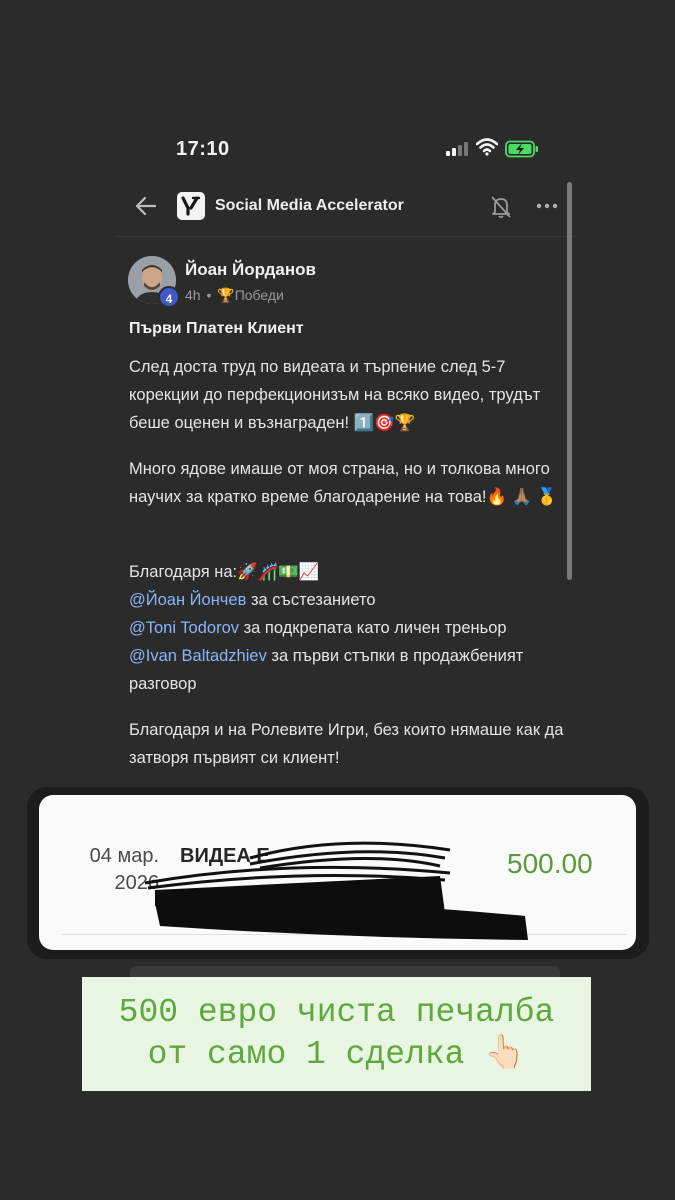 Image resolution: width=675 pixels, height=1200 pixels. Describe the element at coordinates (187, 600) in the screenshot. I see `mention-link: @Йоан Йончев` at that location.